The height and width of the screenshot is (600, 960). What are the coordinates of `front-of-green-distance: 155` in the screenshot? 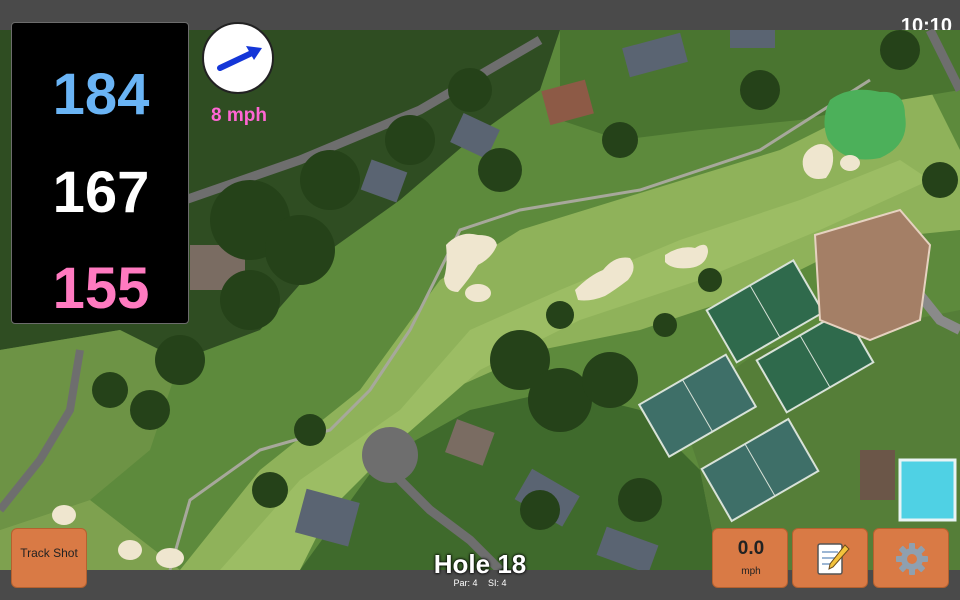 It's located at (101, 288).